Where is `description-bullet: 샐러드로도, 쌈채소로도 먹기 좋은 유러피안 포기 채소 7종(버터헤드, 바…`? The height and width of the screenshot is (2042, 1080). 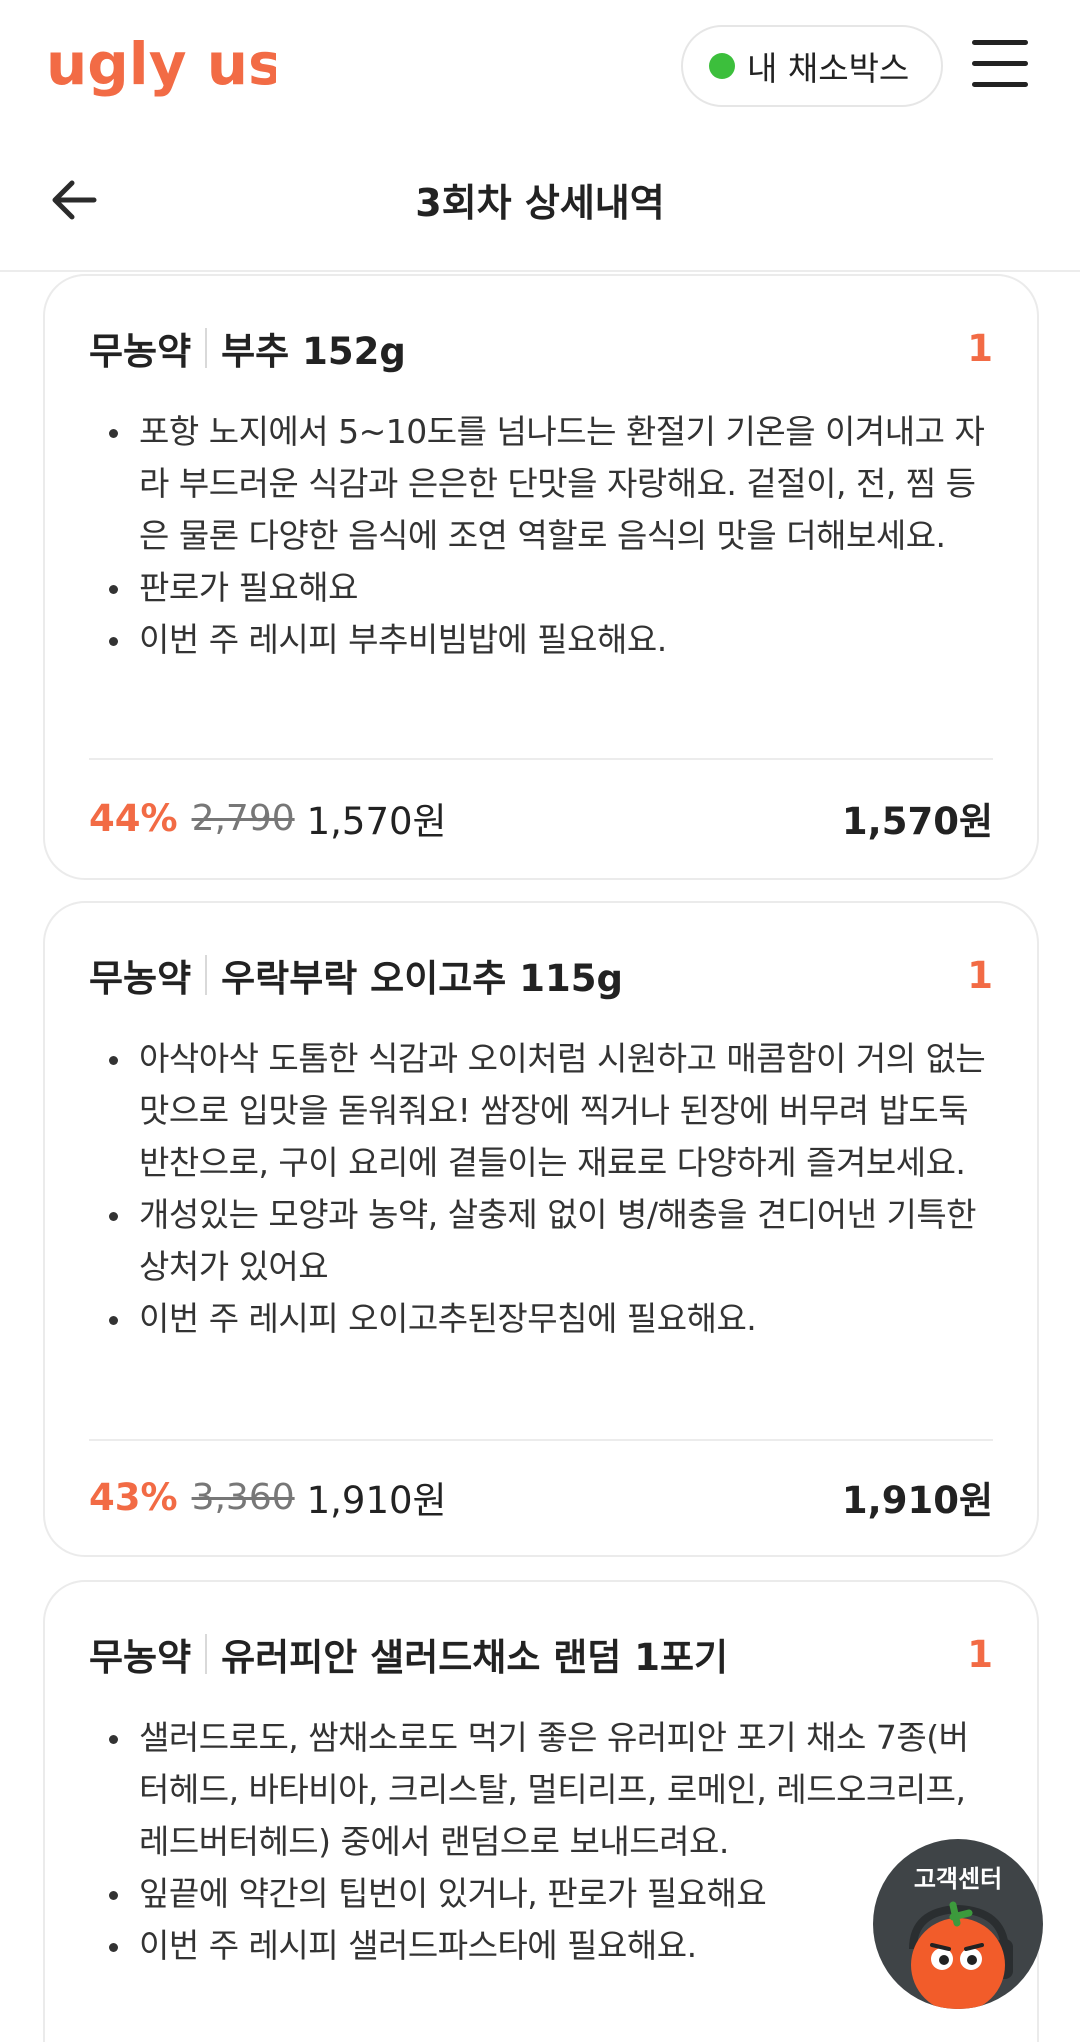
description-bullet: 샐러드로도, 쌈채소로도 먹기 좋은 유러피안 포기 채소 7종(버터헤드, 바… is located at coordinates (553, 1790).